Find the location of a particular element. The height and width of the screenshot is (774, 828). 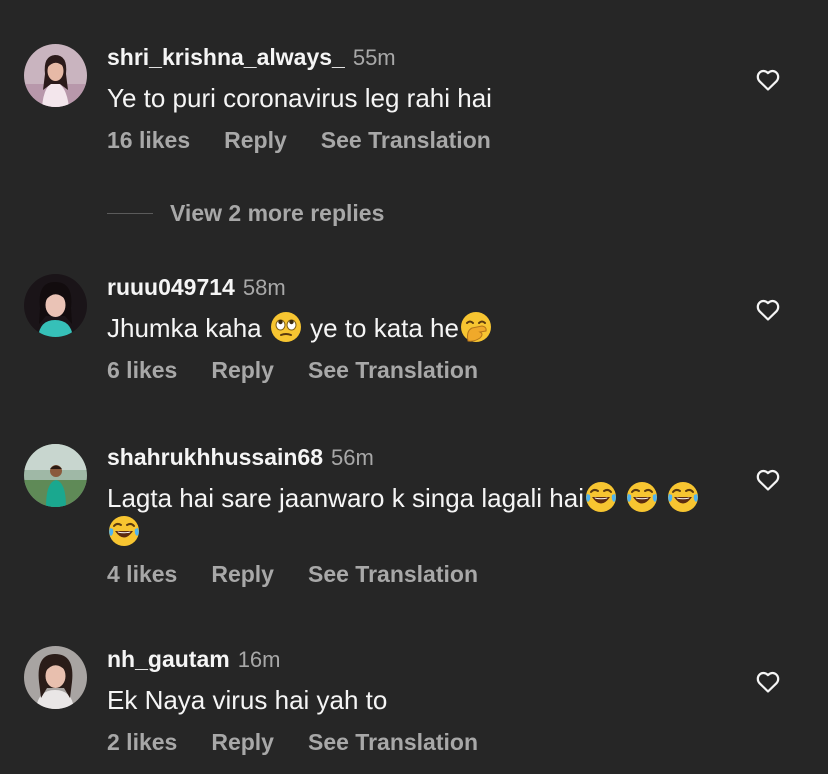

comment-username: shri_krishna_always_ is located at coordinates (226, 57).